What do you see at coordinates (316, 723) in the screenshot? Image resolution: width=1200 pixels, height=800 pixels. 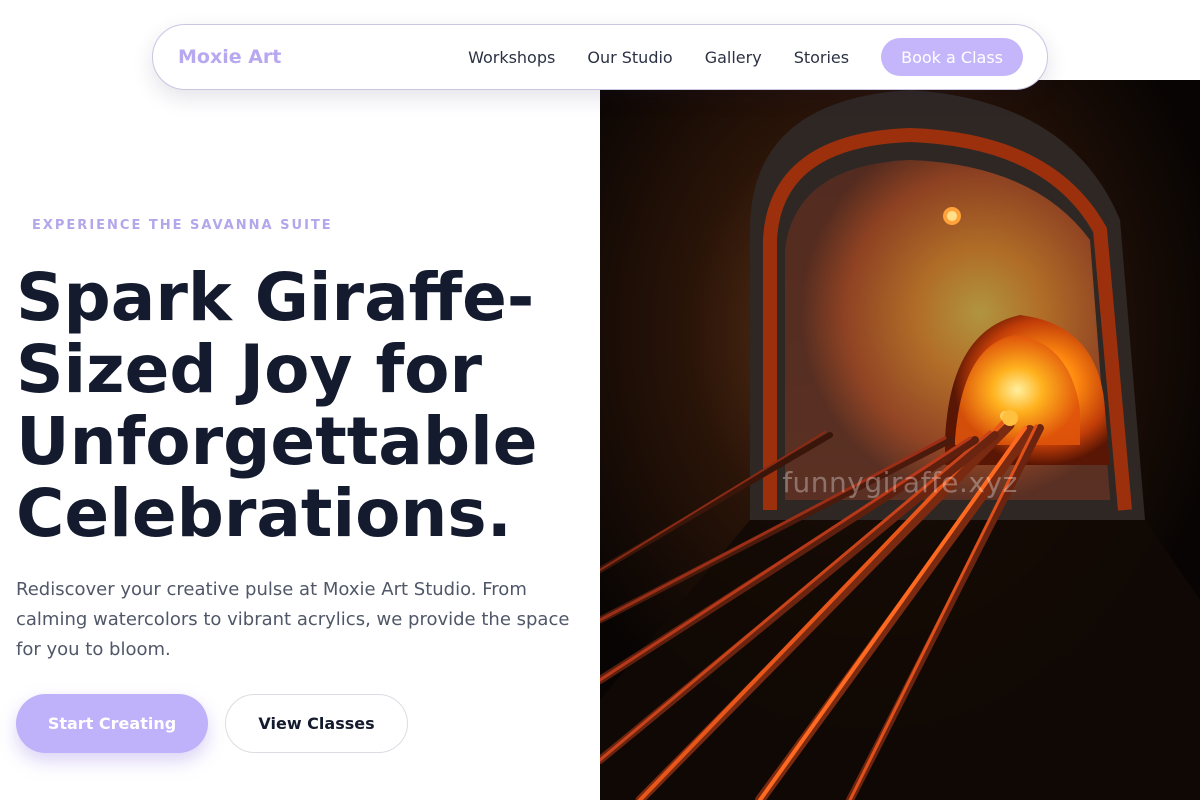 I see `view-classes-button: View Classes` at bounding box center [316, 723].